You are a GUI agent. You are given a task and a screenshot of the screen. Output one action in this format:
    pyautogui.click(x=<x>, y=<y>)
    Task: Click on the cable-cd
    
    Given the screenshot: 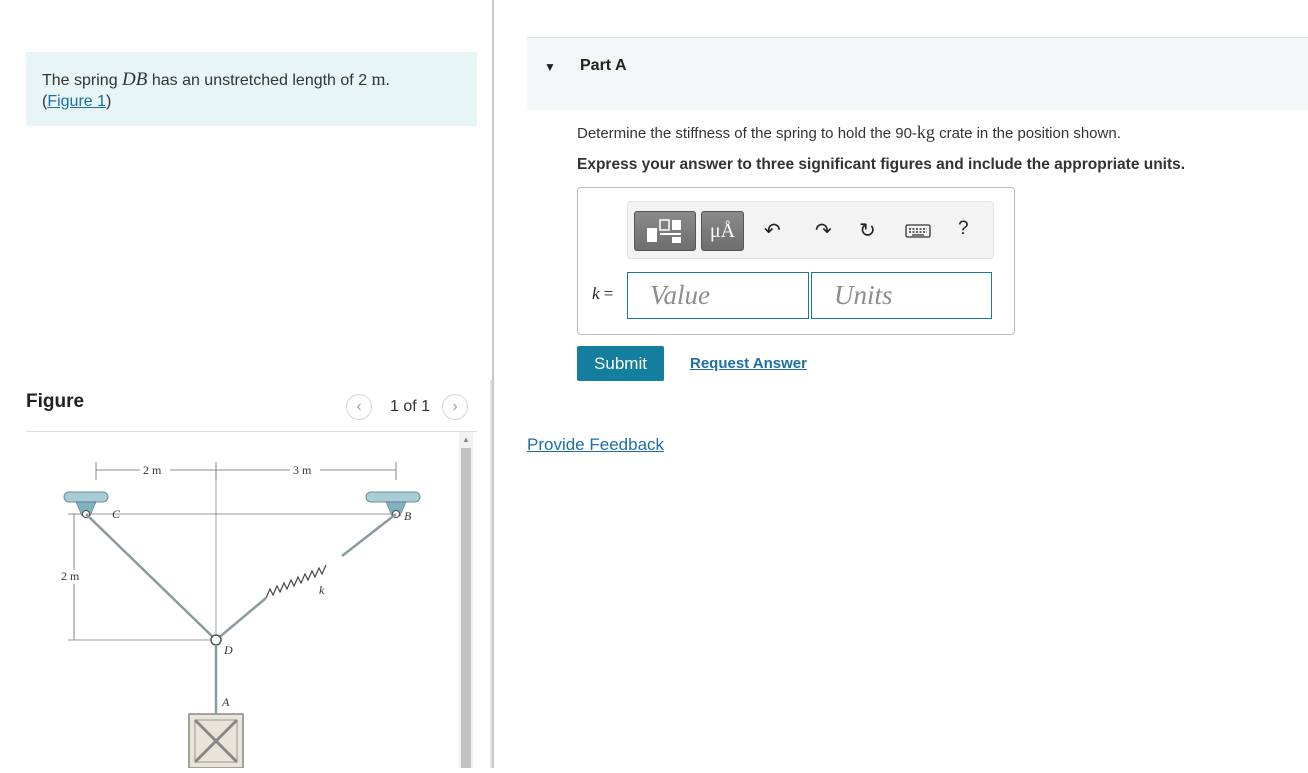 What is the action you would take?
    pyautogui.click(x=151, y=577)
    